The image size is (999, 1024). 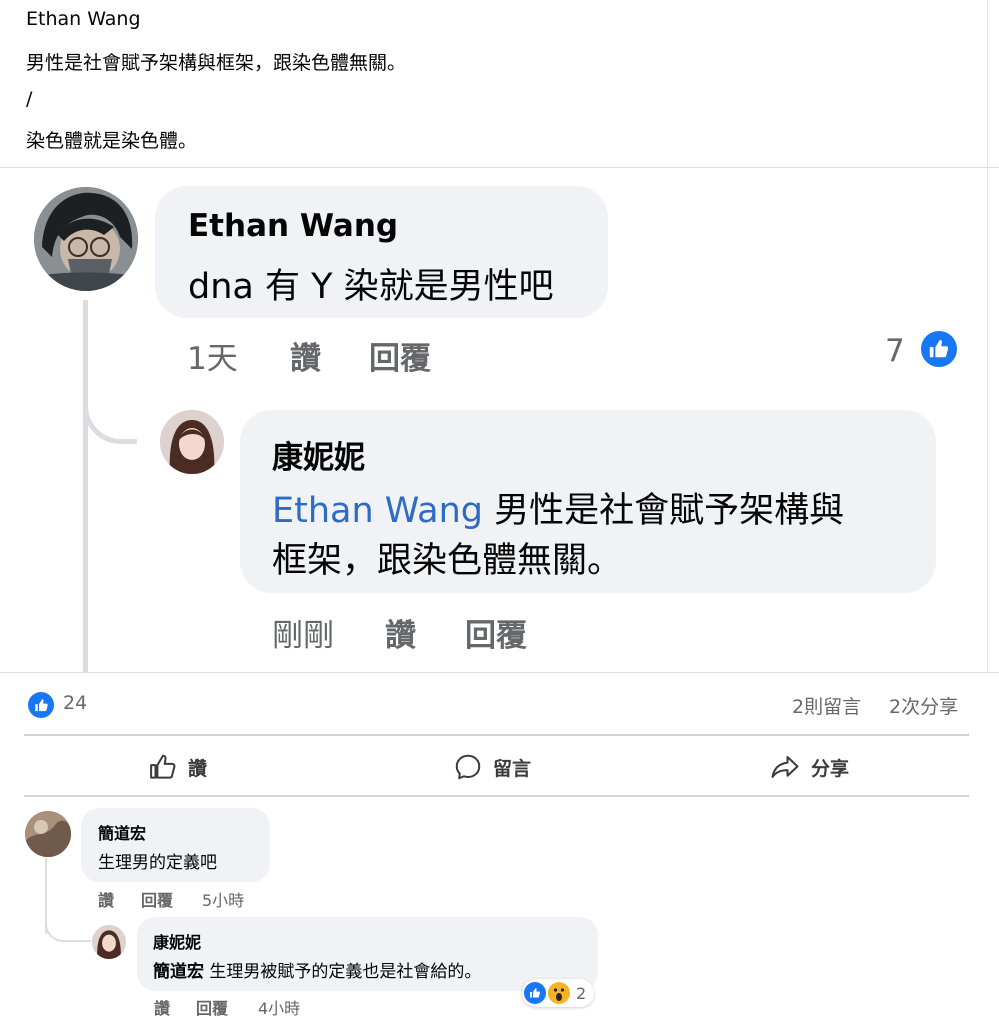 I want to click on reply-text-line: 簡道宏 生理男被賦予的定義也是社會給的。, so click(x=317, y=969).